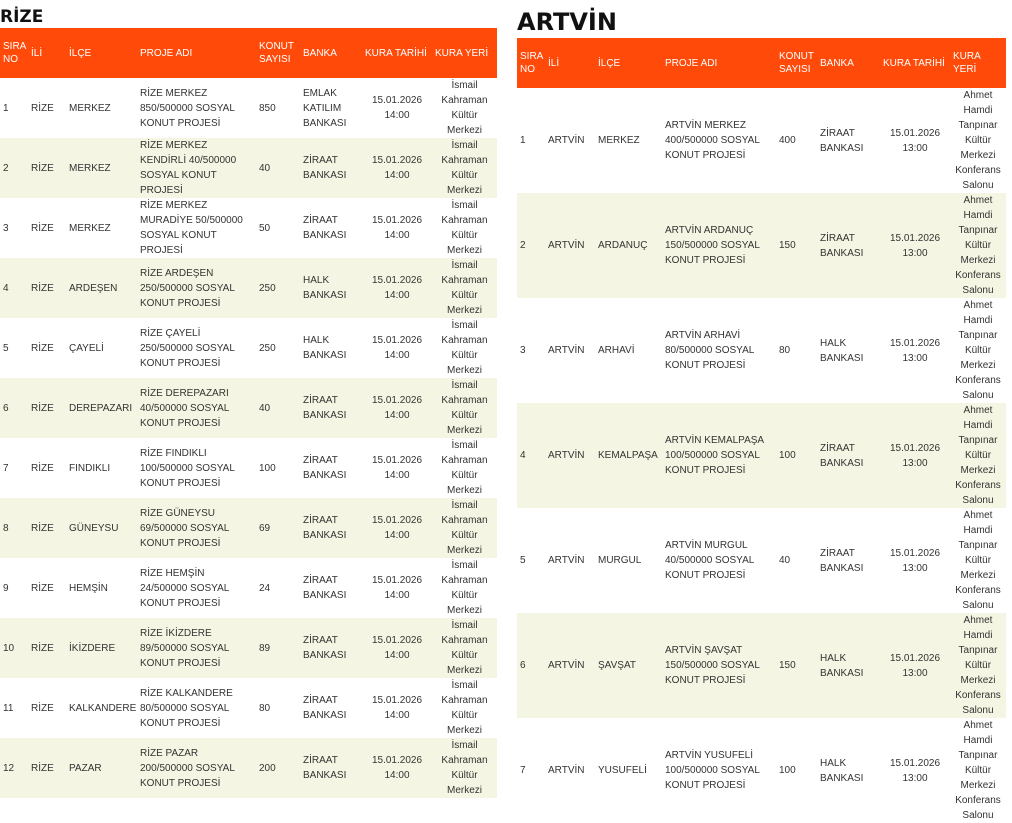  Describe the element at coordinates (267, 108) in the screenshot. I see `konut-sayisi-cell: 850` at that location.